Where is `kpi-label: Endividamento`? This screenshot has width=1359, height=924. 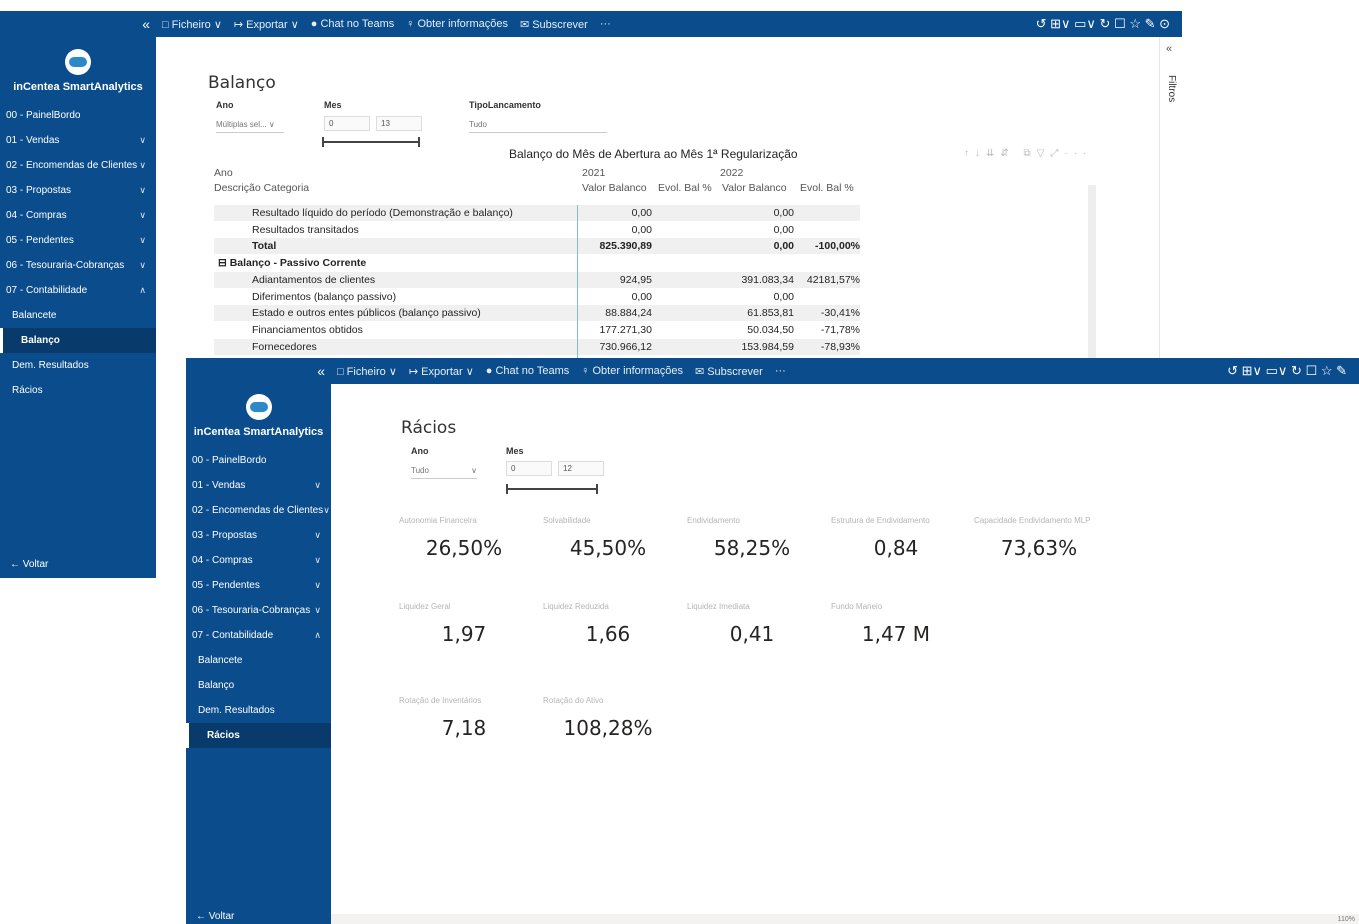
kpi-label: Endividamento is located at coordinates (713, 520).